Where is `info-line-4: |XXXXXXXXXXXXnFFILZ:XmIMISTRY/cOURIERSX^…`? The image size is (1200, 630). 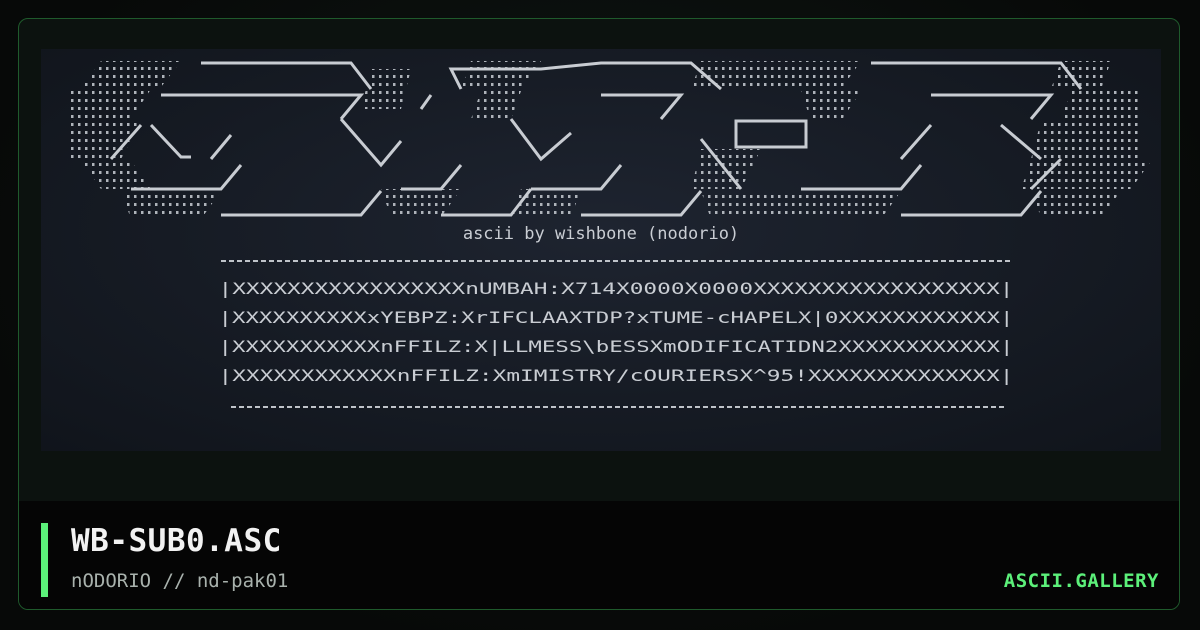 info-line-4: |XXXXXXXXXXXXnFFILZ:XmIMISTRY/cOURIERSX^… is located at coordinates (616, 375).